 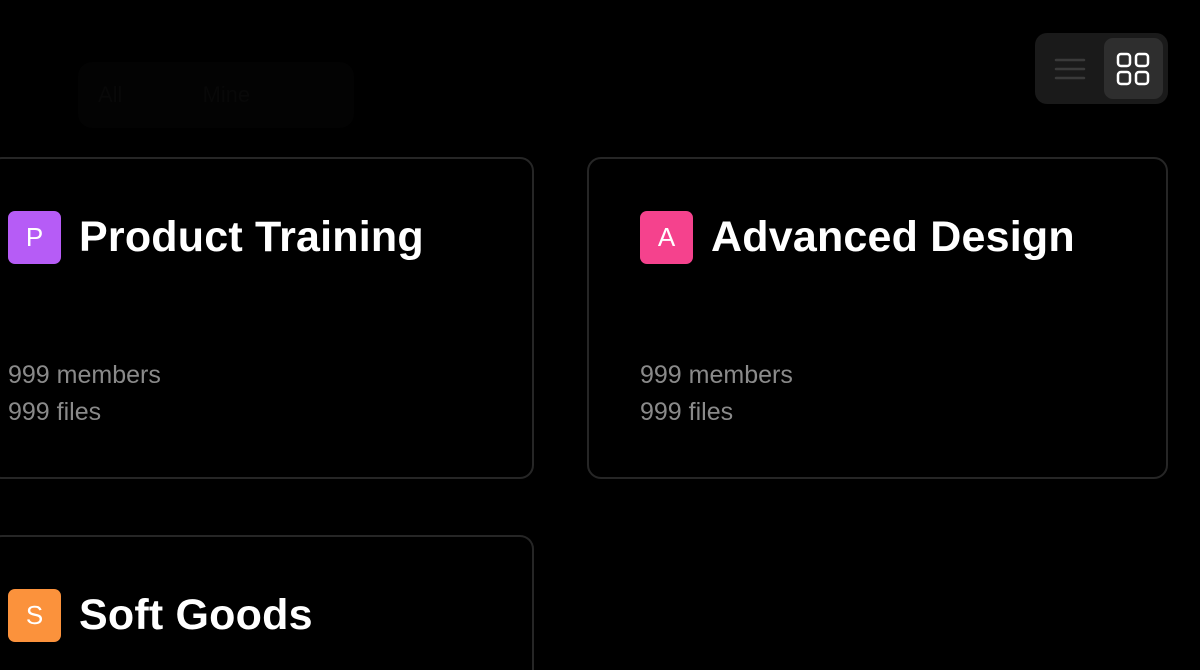 I want to click on grid-icon, so click(x=1133, y=68).